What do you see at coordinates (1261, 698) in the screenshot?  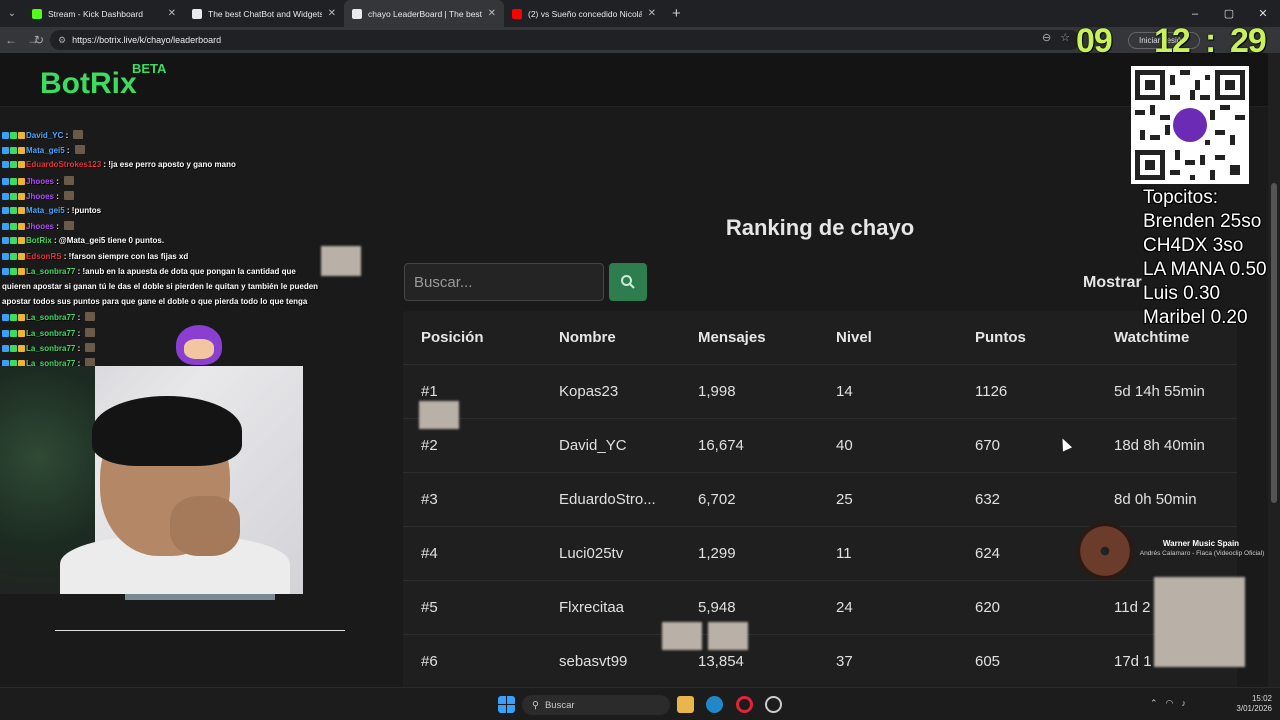 I see `taskbar-time: 15:02` at bounding box center [1261, 698].